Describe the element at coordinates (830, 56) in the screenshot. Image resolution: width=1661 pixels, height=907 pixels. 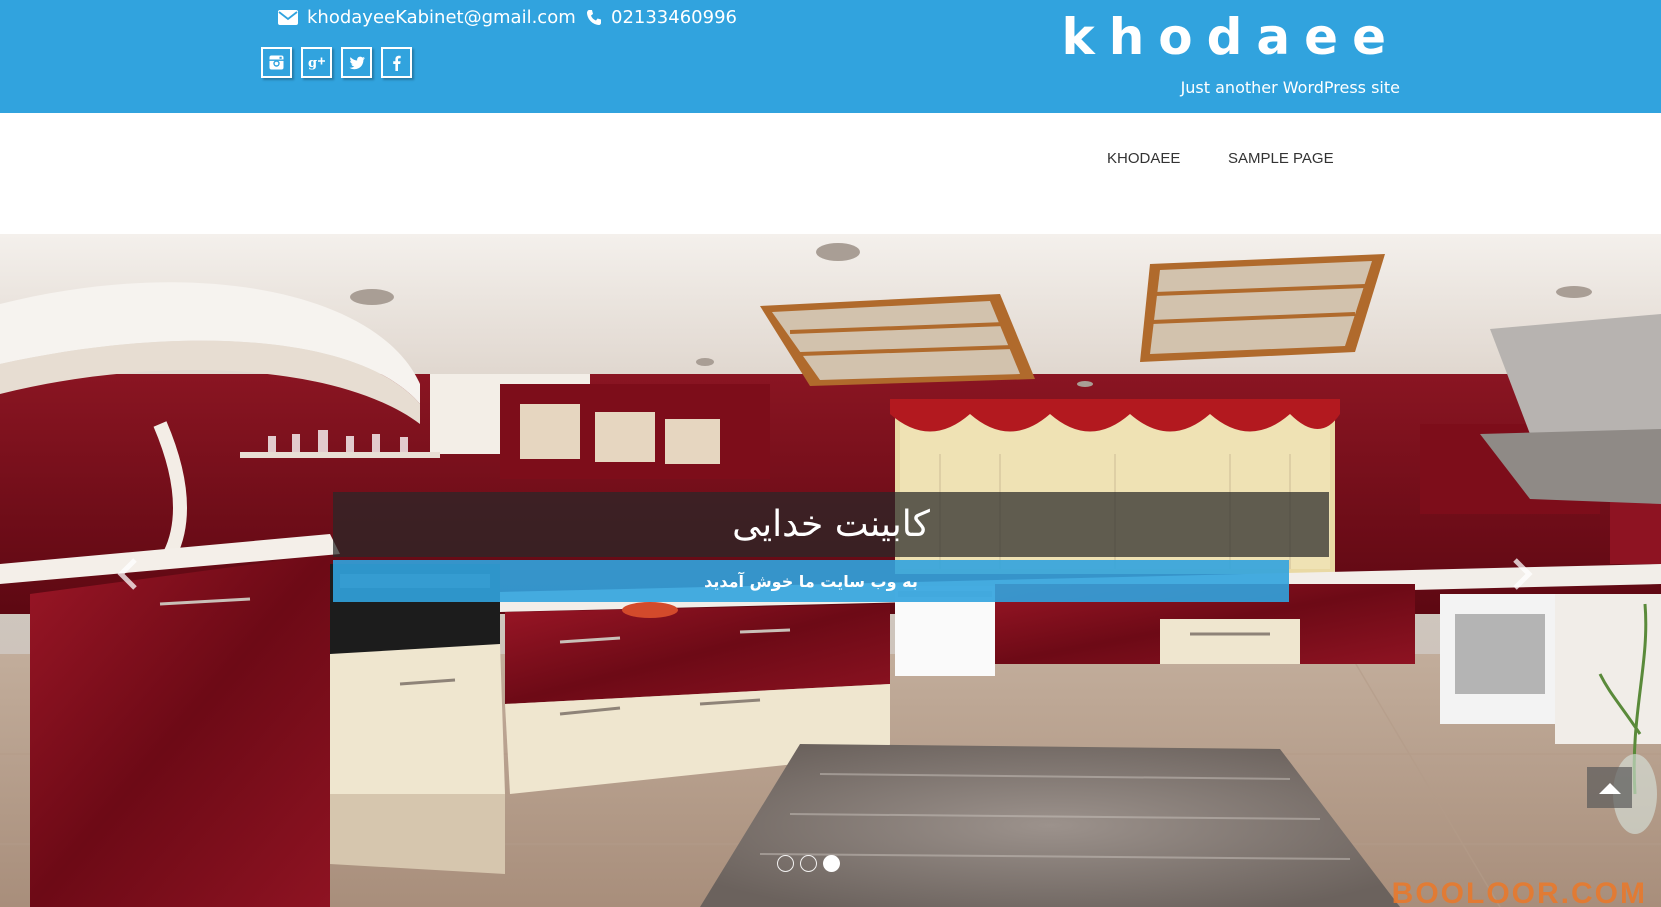
I see `top-header: khodayeeKabinet@gmail.com 02133460996 g` at that location.